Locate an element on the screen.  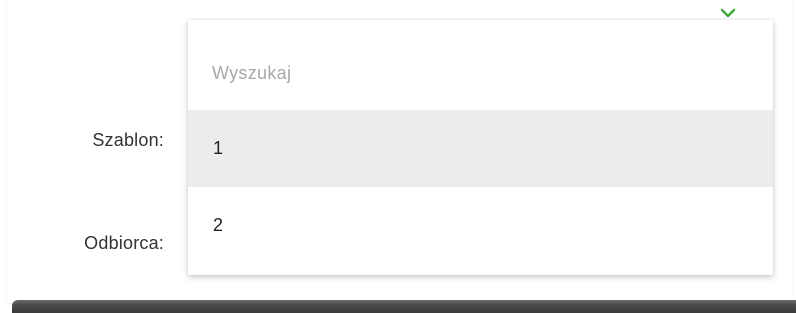
recipient-label: Odbiorca: is located at coordinates (124, 243).